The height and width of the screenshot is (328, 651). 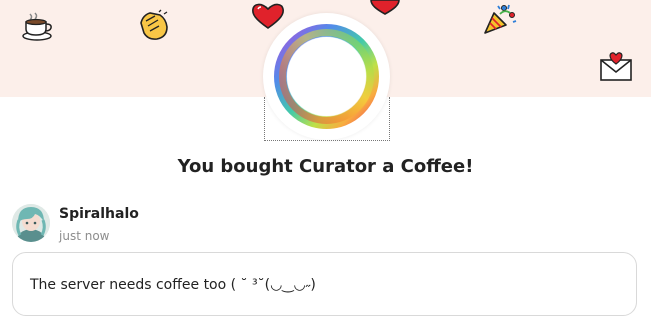 What do you see at coordinates (616, 66) in the screenshot?
I see `love-letter-icon` at bounding box center [616, 66].